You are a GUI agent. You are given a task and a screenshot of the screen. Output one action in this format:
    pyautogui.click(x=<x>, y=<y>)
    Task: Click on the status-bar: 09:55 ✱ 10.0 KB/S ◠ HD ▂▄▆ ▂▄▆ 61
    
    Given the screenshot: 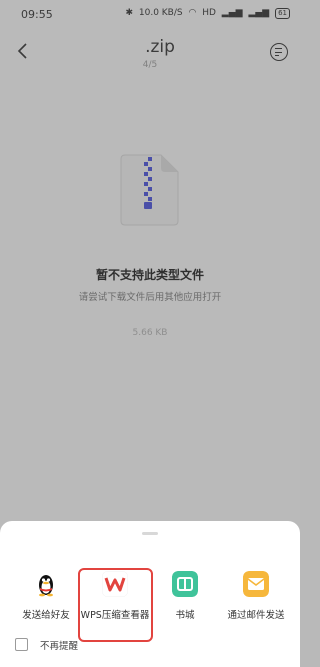 What is the action you would take?
    pyautogui.click(x=150, y=15)
    